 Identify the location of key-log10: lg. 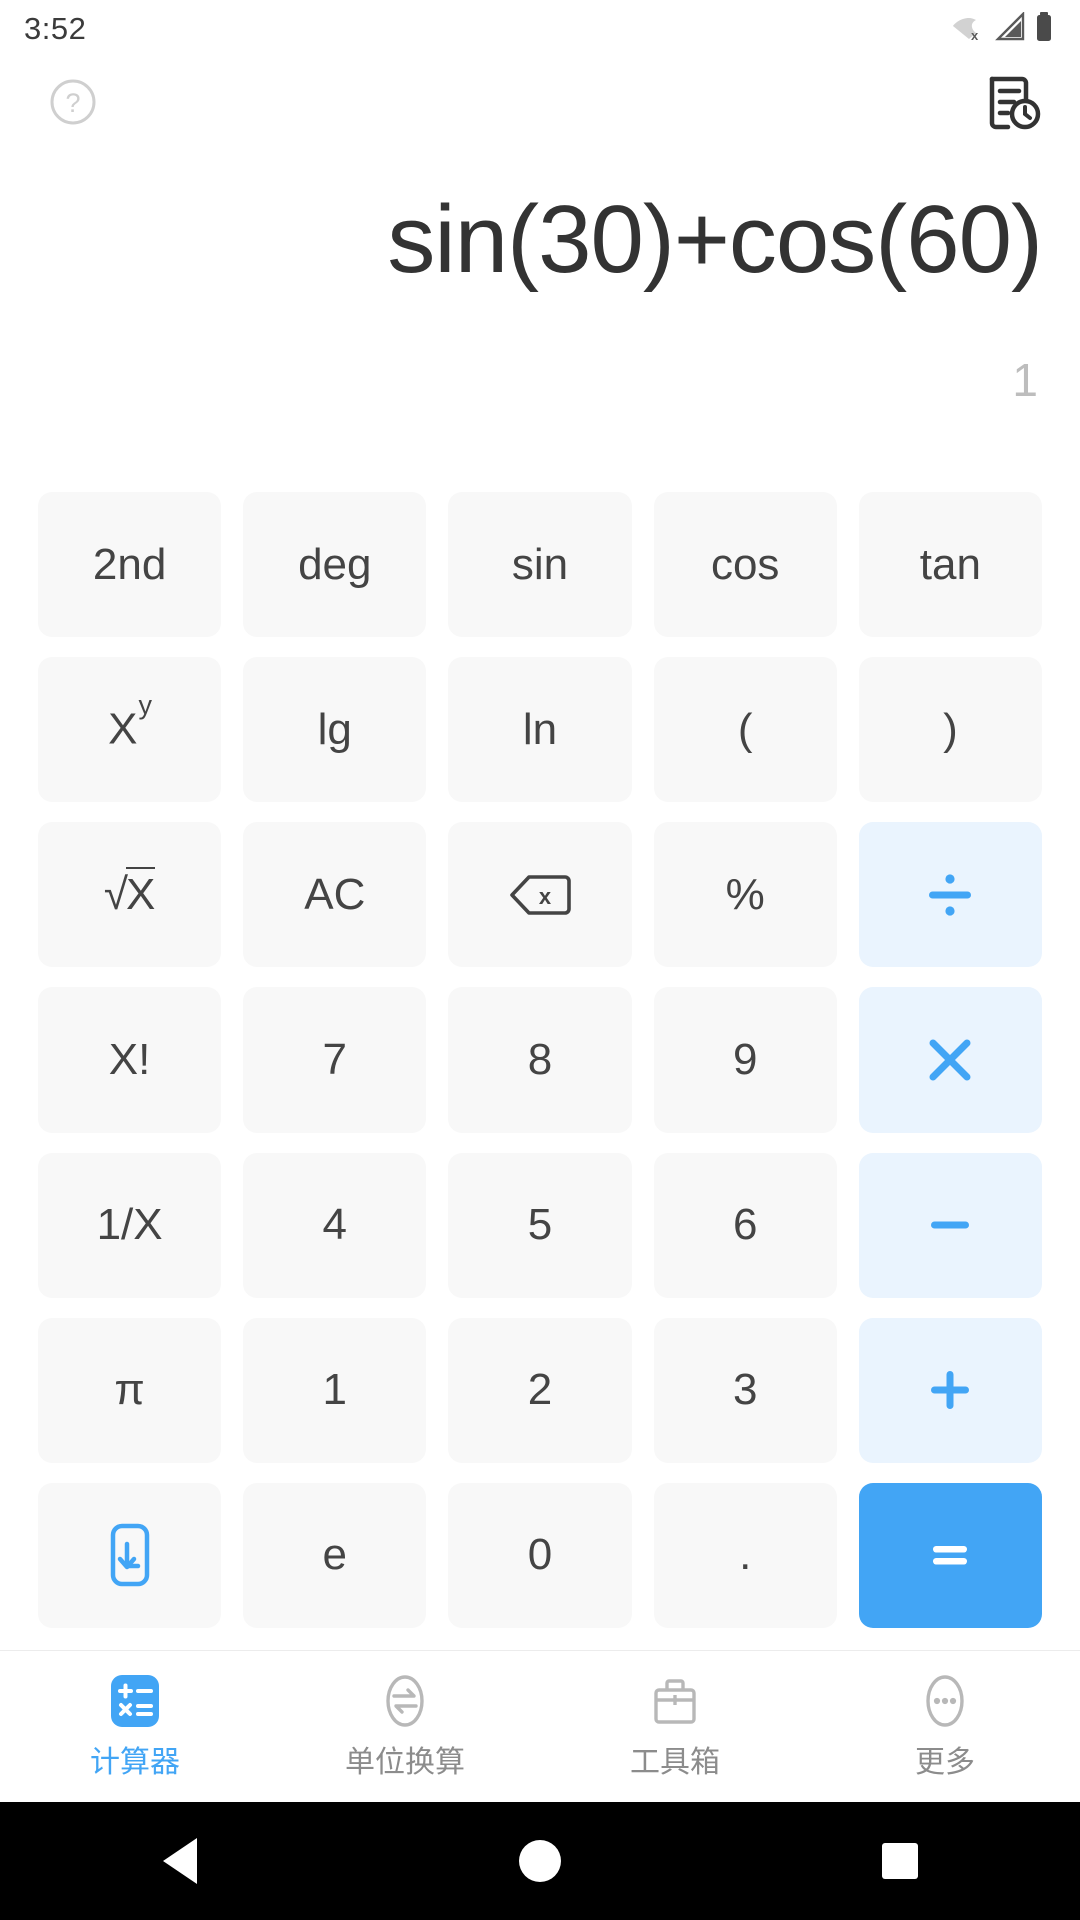
(335, 730).